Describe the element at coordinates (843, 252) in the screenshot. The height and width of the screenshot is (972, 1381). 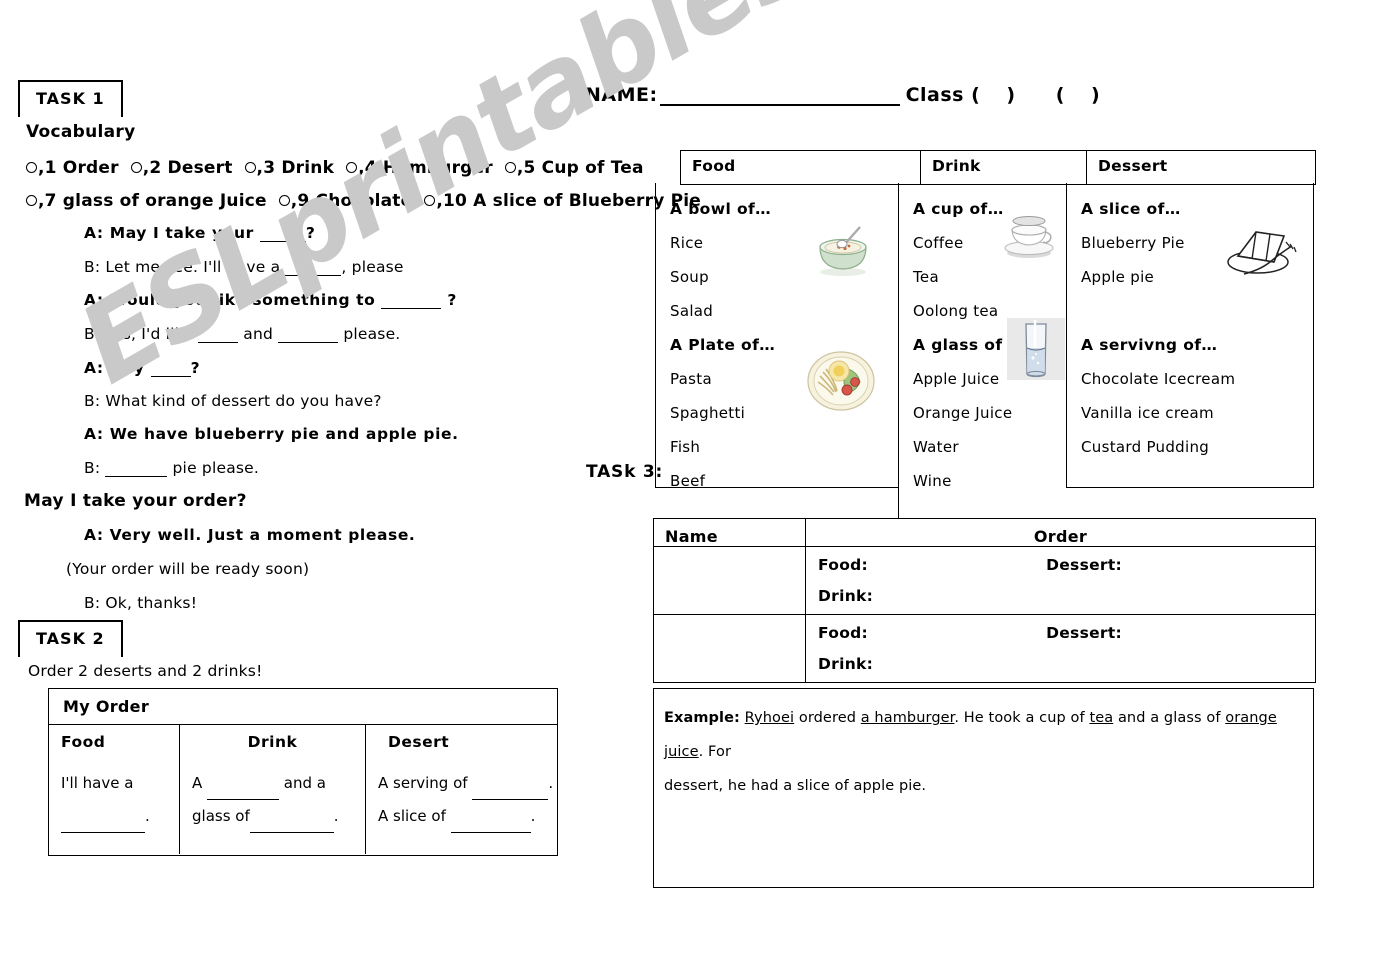
I see `soup-bowl-icon` at that location.